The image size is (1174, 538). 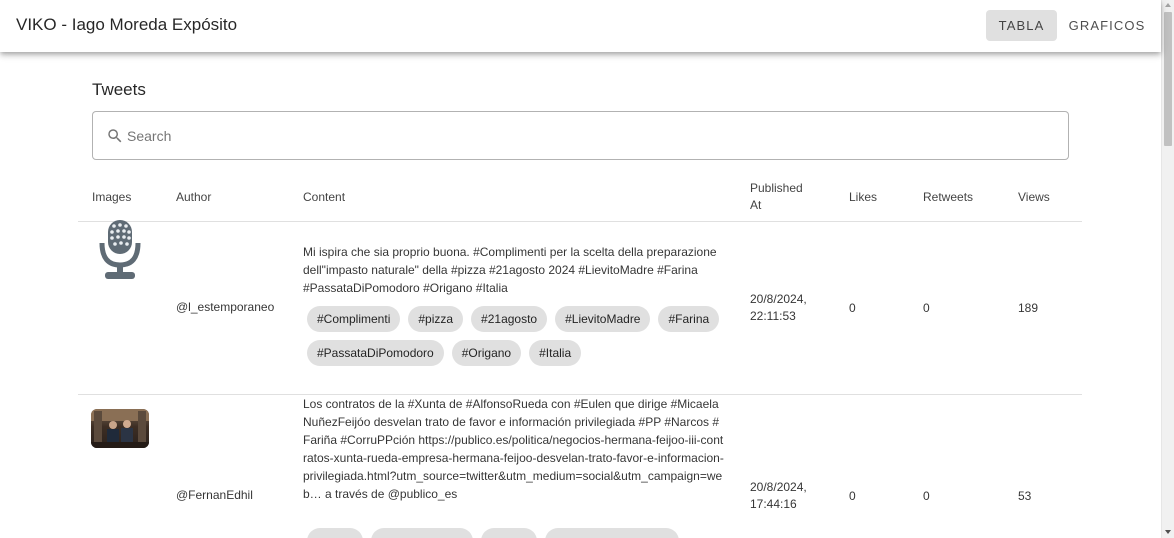 What do you see at coordinates (1168, 79) in the screenshot?
I see `scrollbar-thumb` at bounding box center [1168, 79].